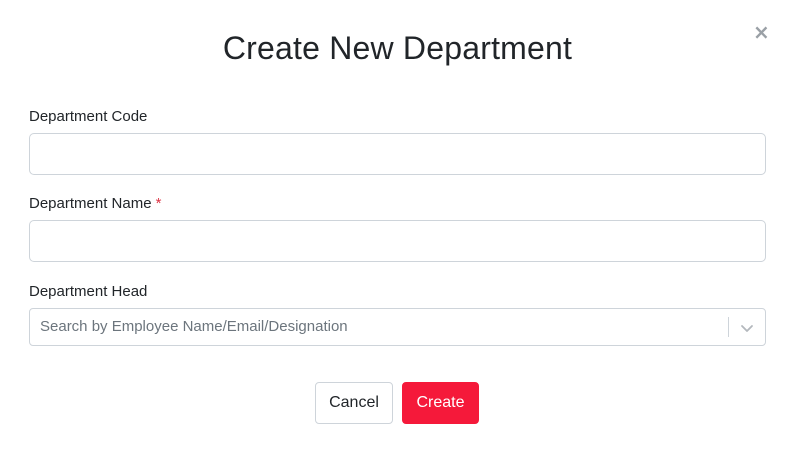 Image resolution: width=795 pixels, height=457 pixels. I want to click on department-head-label-text: Department Head, so click(88, 291).